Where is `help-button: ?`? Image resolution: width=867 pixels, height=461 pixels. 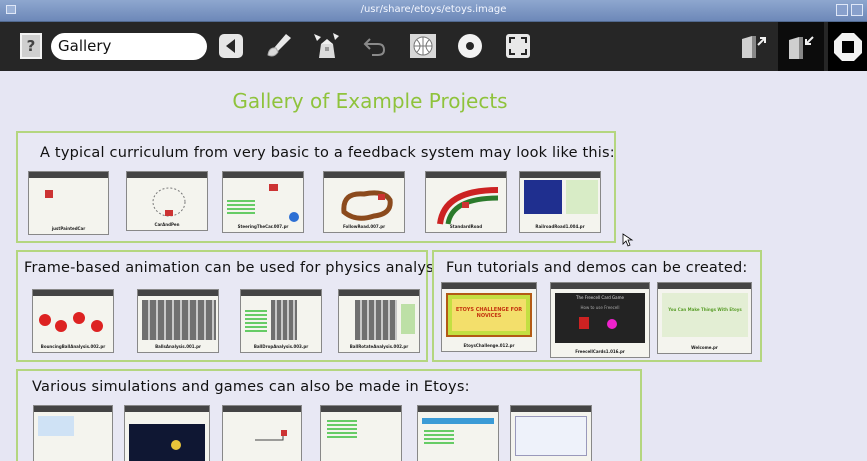 help-button: ? is located at coordinates (31, 46).